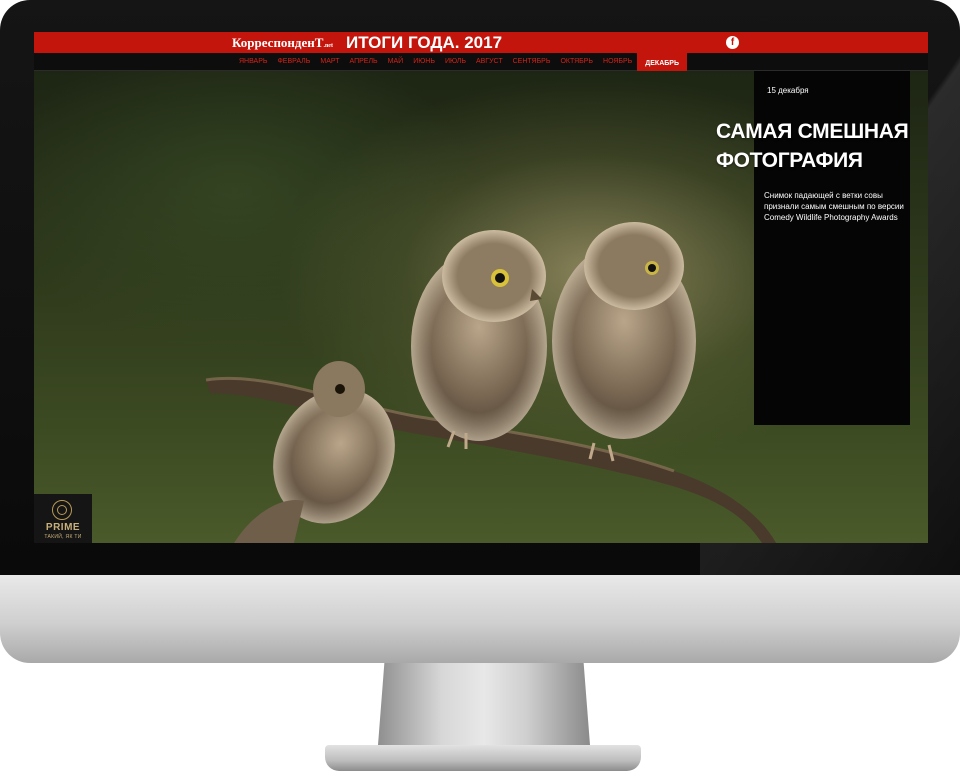  I want to click on story-date: 15 декабря, so click(788, 90).